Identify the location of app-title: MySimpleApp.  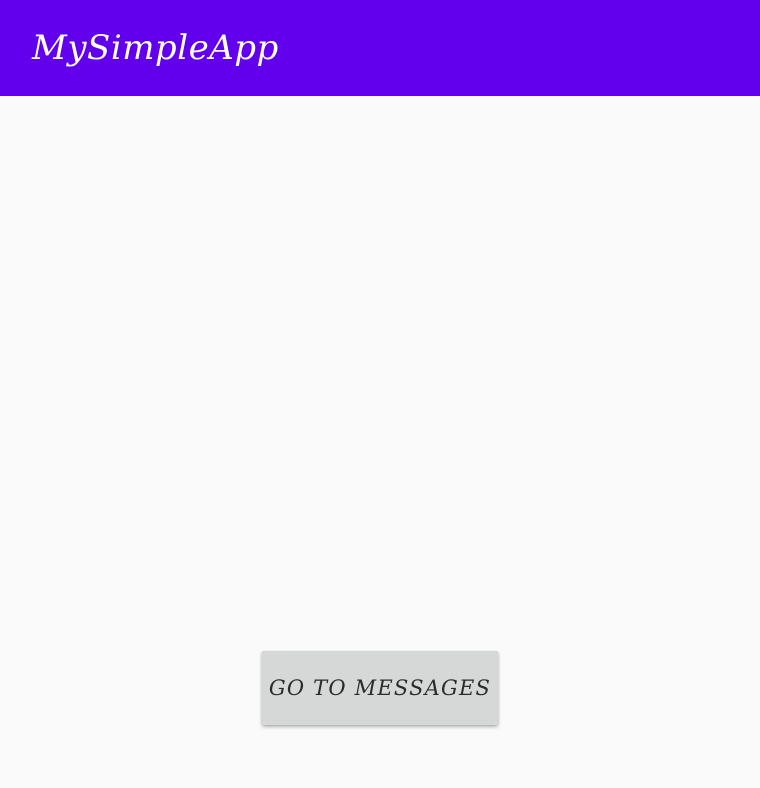
(155, 48).